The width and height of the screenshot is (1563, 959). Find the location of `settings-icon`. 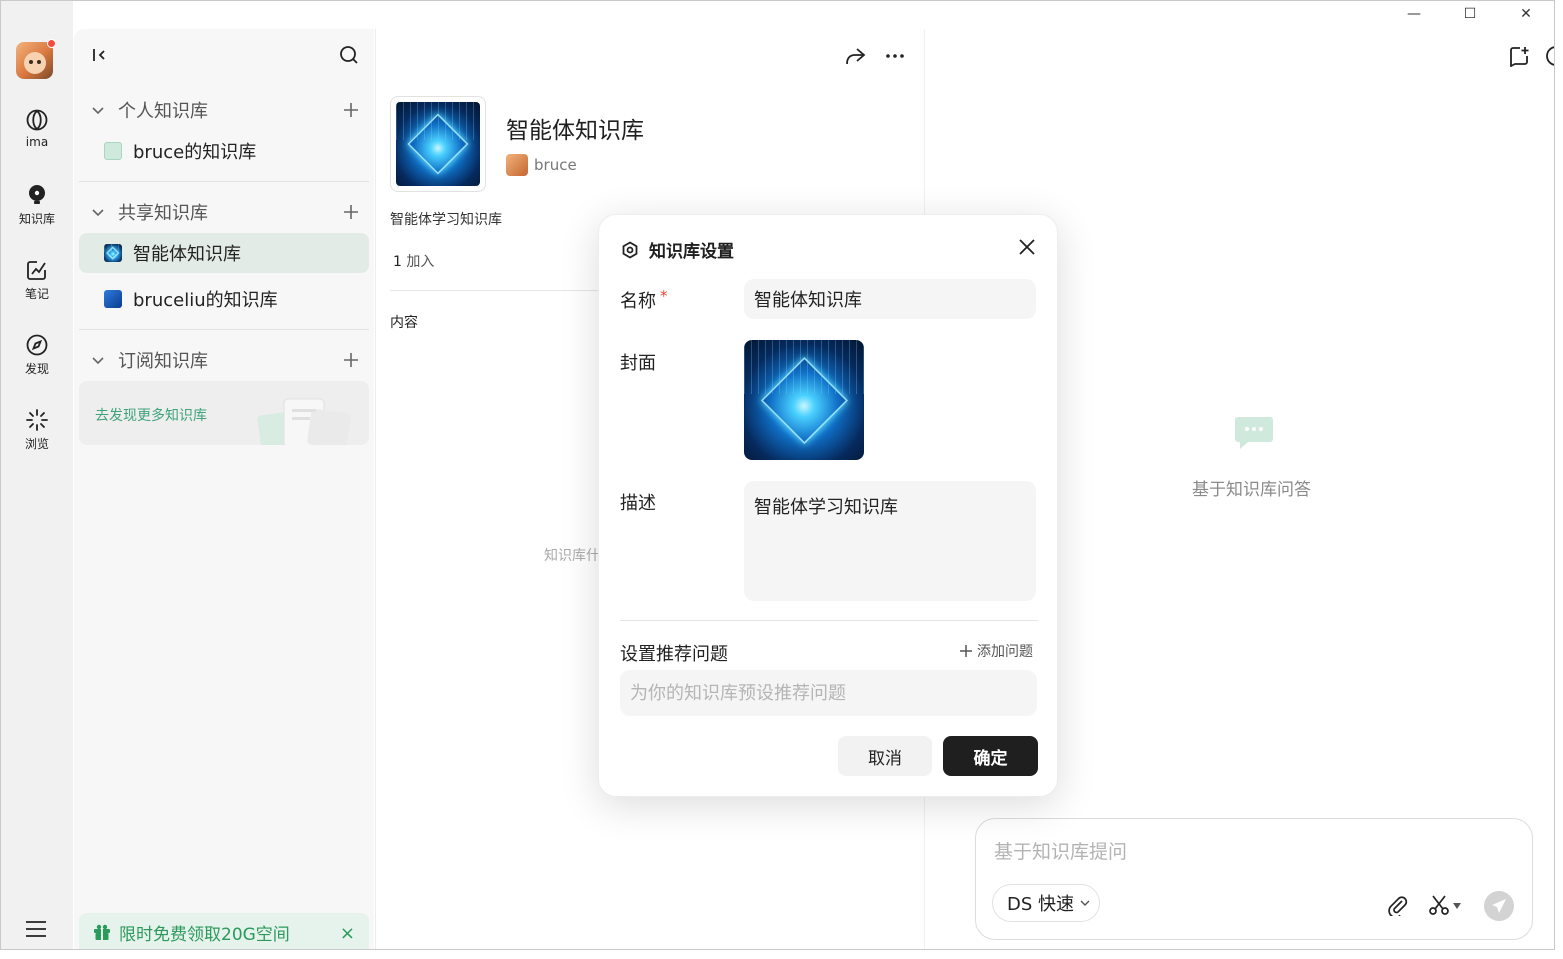

settings-icon is located at coordinates (630, 249).